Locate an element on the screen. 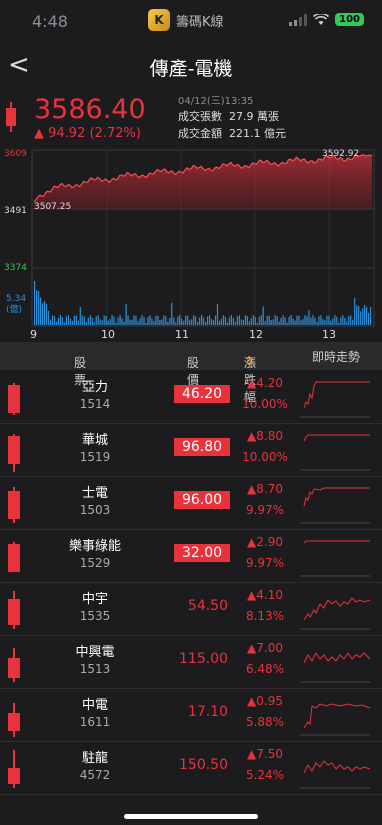 The height and width of the screenshot is (825, 382). stock-price: 115.00 is located at coordinates (203, 659).